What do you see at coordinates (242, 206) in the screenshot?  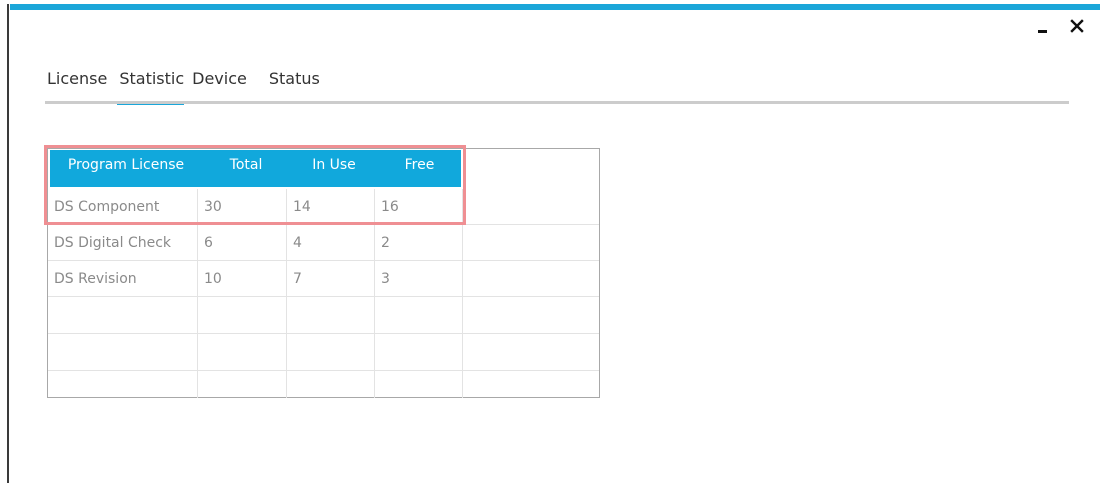 I see `cell-total: 30` at bounding box center [242, 206].